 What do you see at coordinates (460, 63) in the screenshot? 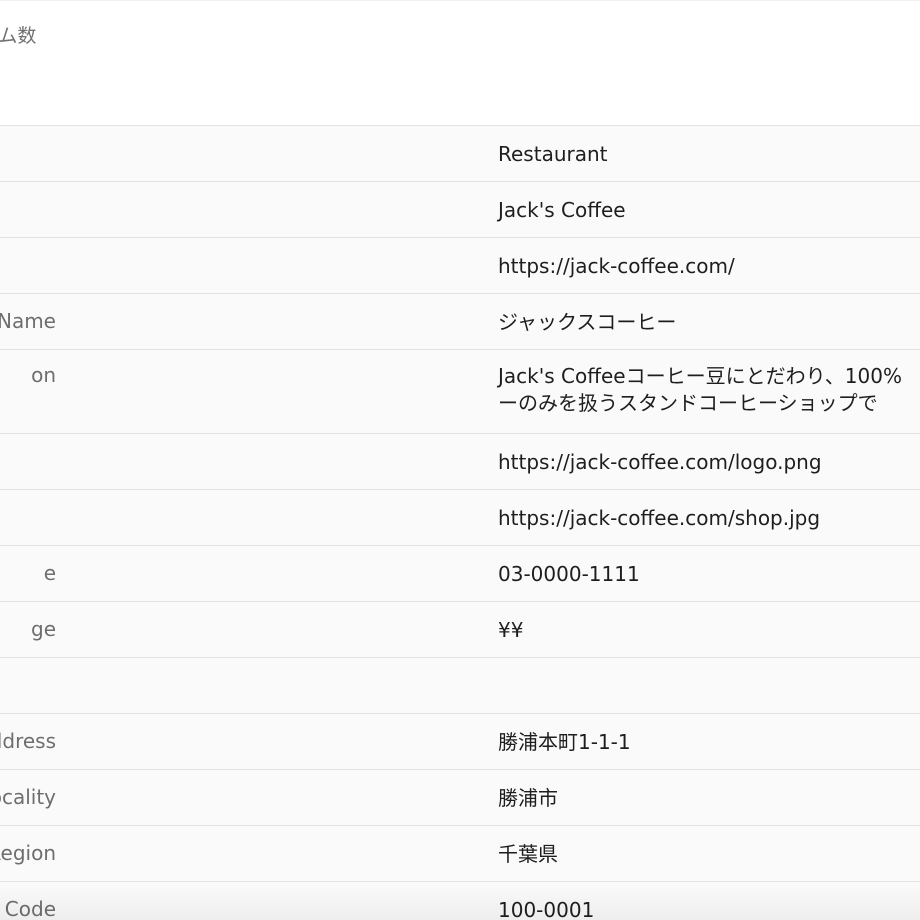
I see `item-header: テム数 offee` at bounding box center [460, 63].